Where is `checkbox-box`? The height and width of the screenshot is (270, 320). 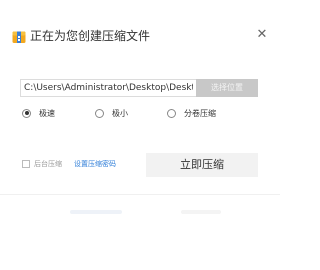
checkbox-box is located at coordinates (26, 164).